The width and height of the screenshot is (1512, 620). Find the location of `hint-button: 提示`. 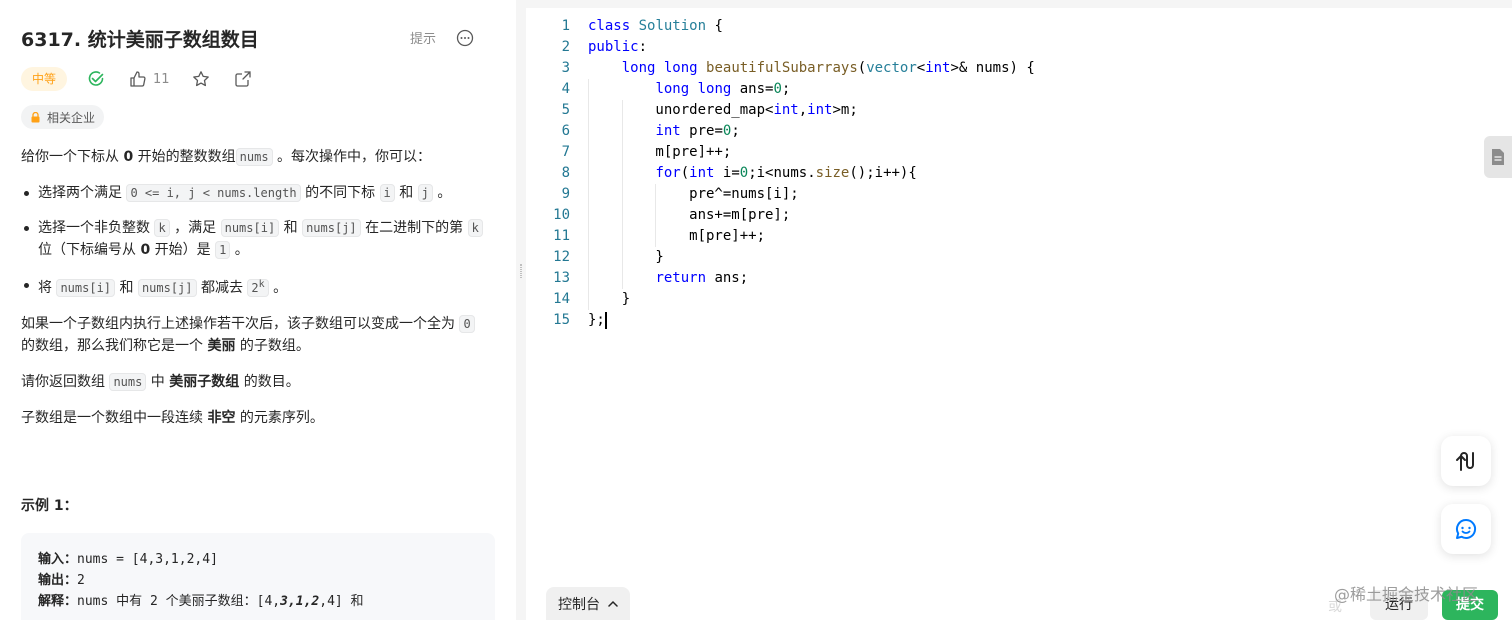

hint-button: 提示 is located at coordinates (423, 40).